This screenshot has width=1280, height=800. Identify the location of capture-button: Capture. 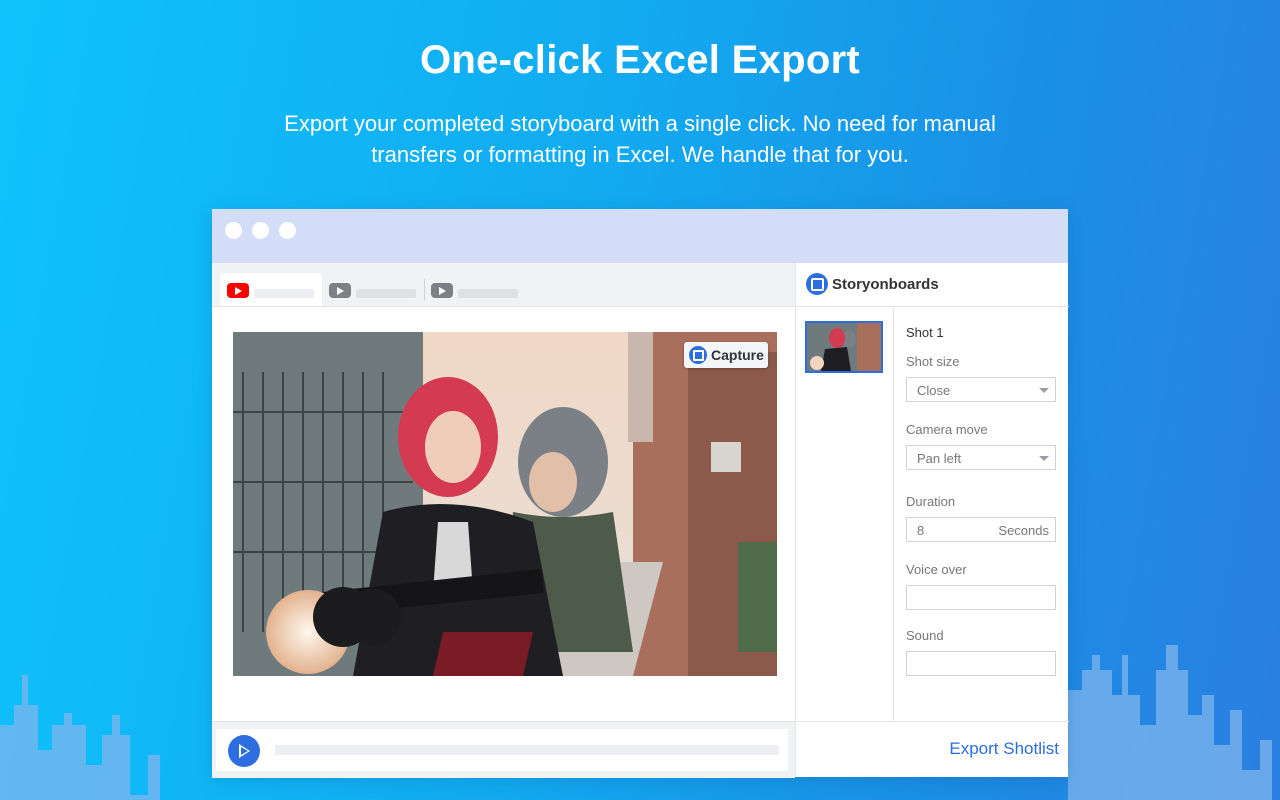
(726, 355).